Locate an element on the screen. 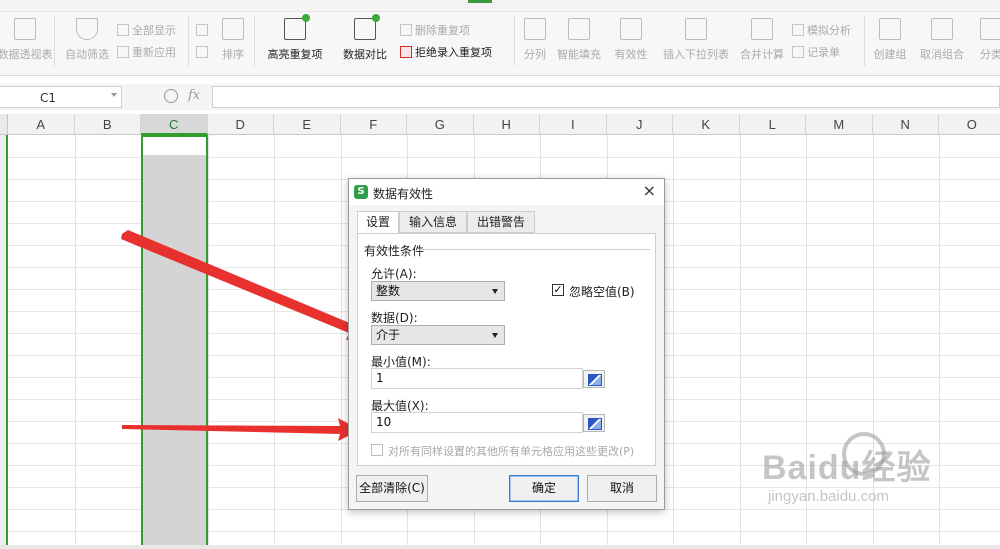 This screenshot has height=549, width=1000. filter-icon is located at coordinates (87, 29).